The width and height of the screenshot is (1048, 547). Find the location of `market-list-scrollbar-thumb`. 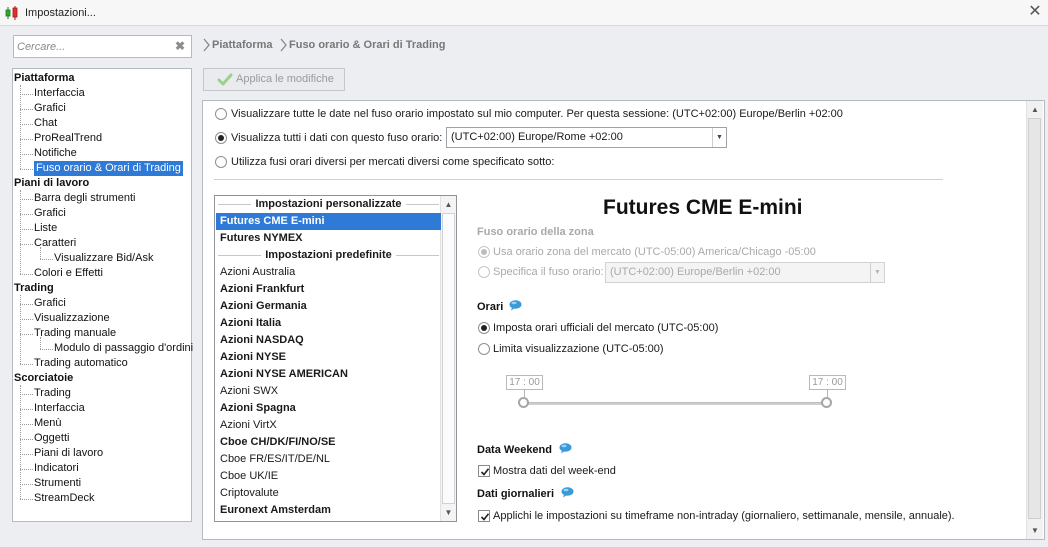

market-list-scrollbar-thumb is located at coordinates (448, 358).